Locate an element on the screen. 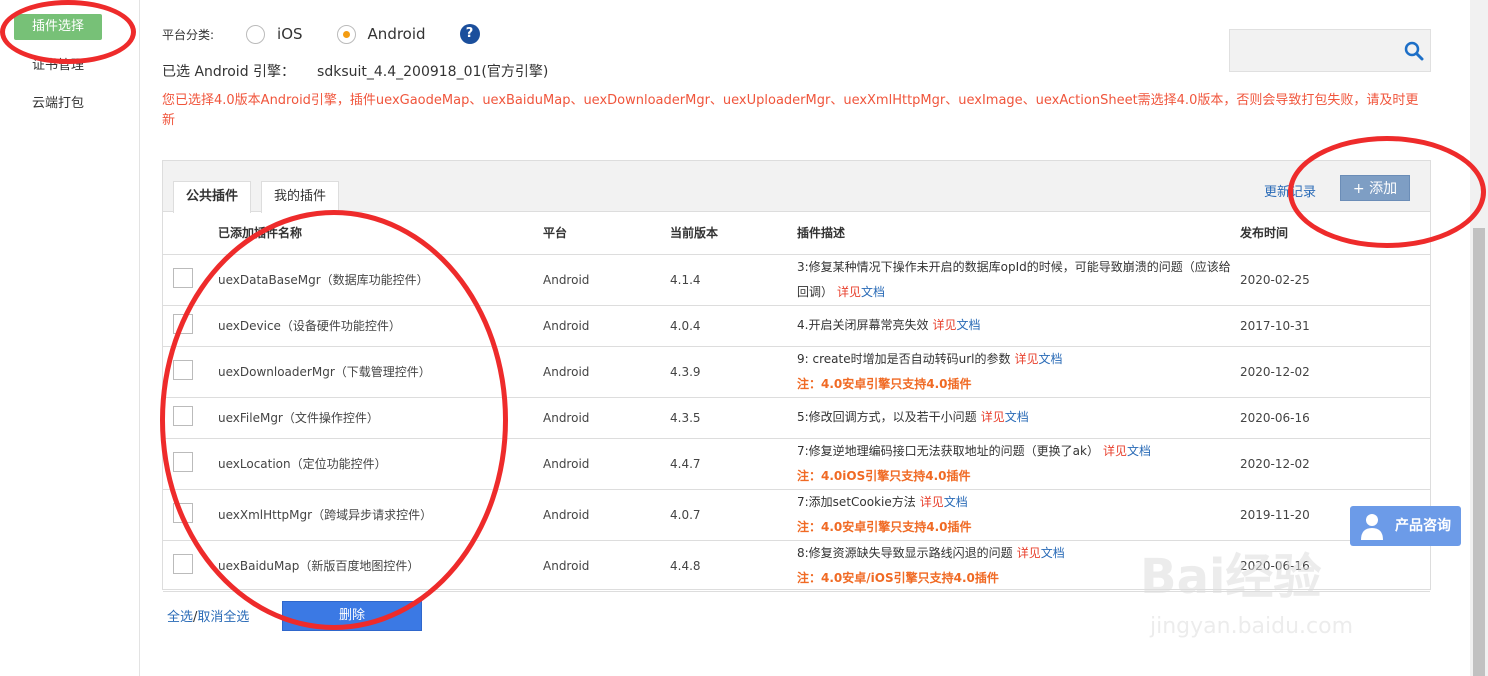 The width and height of the screenshot is (1488, 676). plugin-version: 4.3.5 is located at coordinates (733, 418).